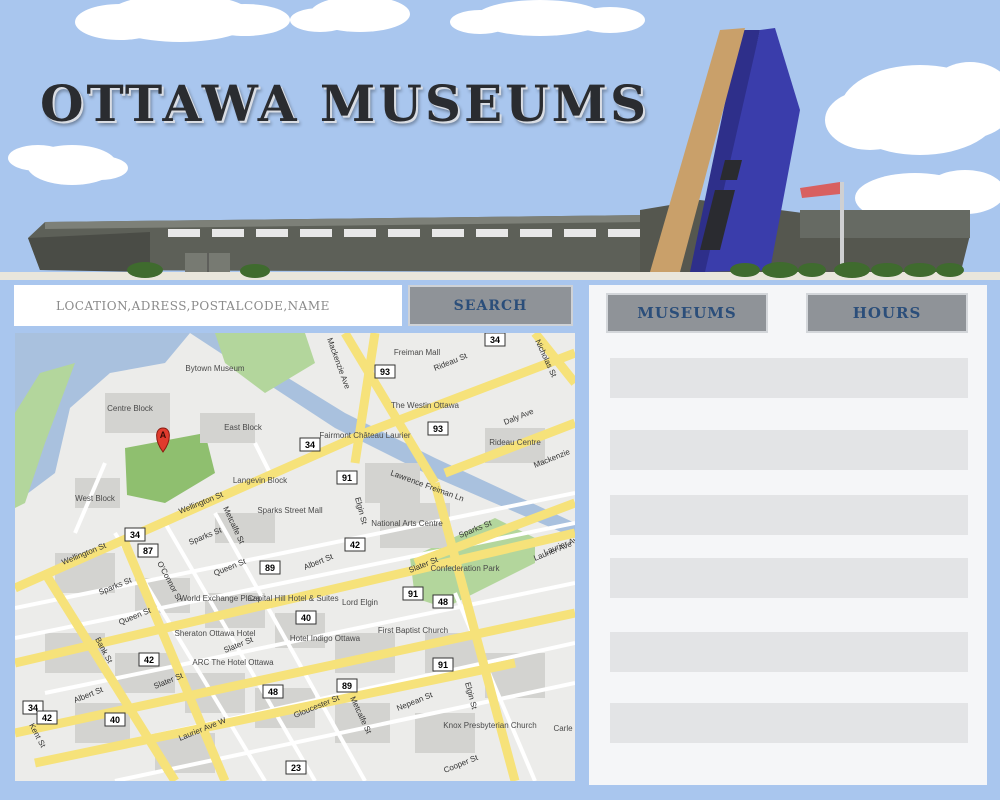 The image size is (1000, 800). I want to click on place-label: Knox Presbyterian Church, so click(489, 725).